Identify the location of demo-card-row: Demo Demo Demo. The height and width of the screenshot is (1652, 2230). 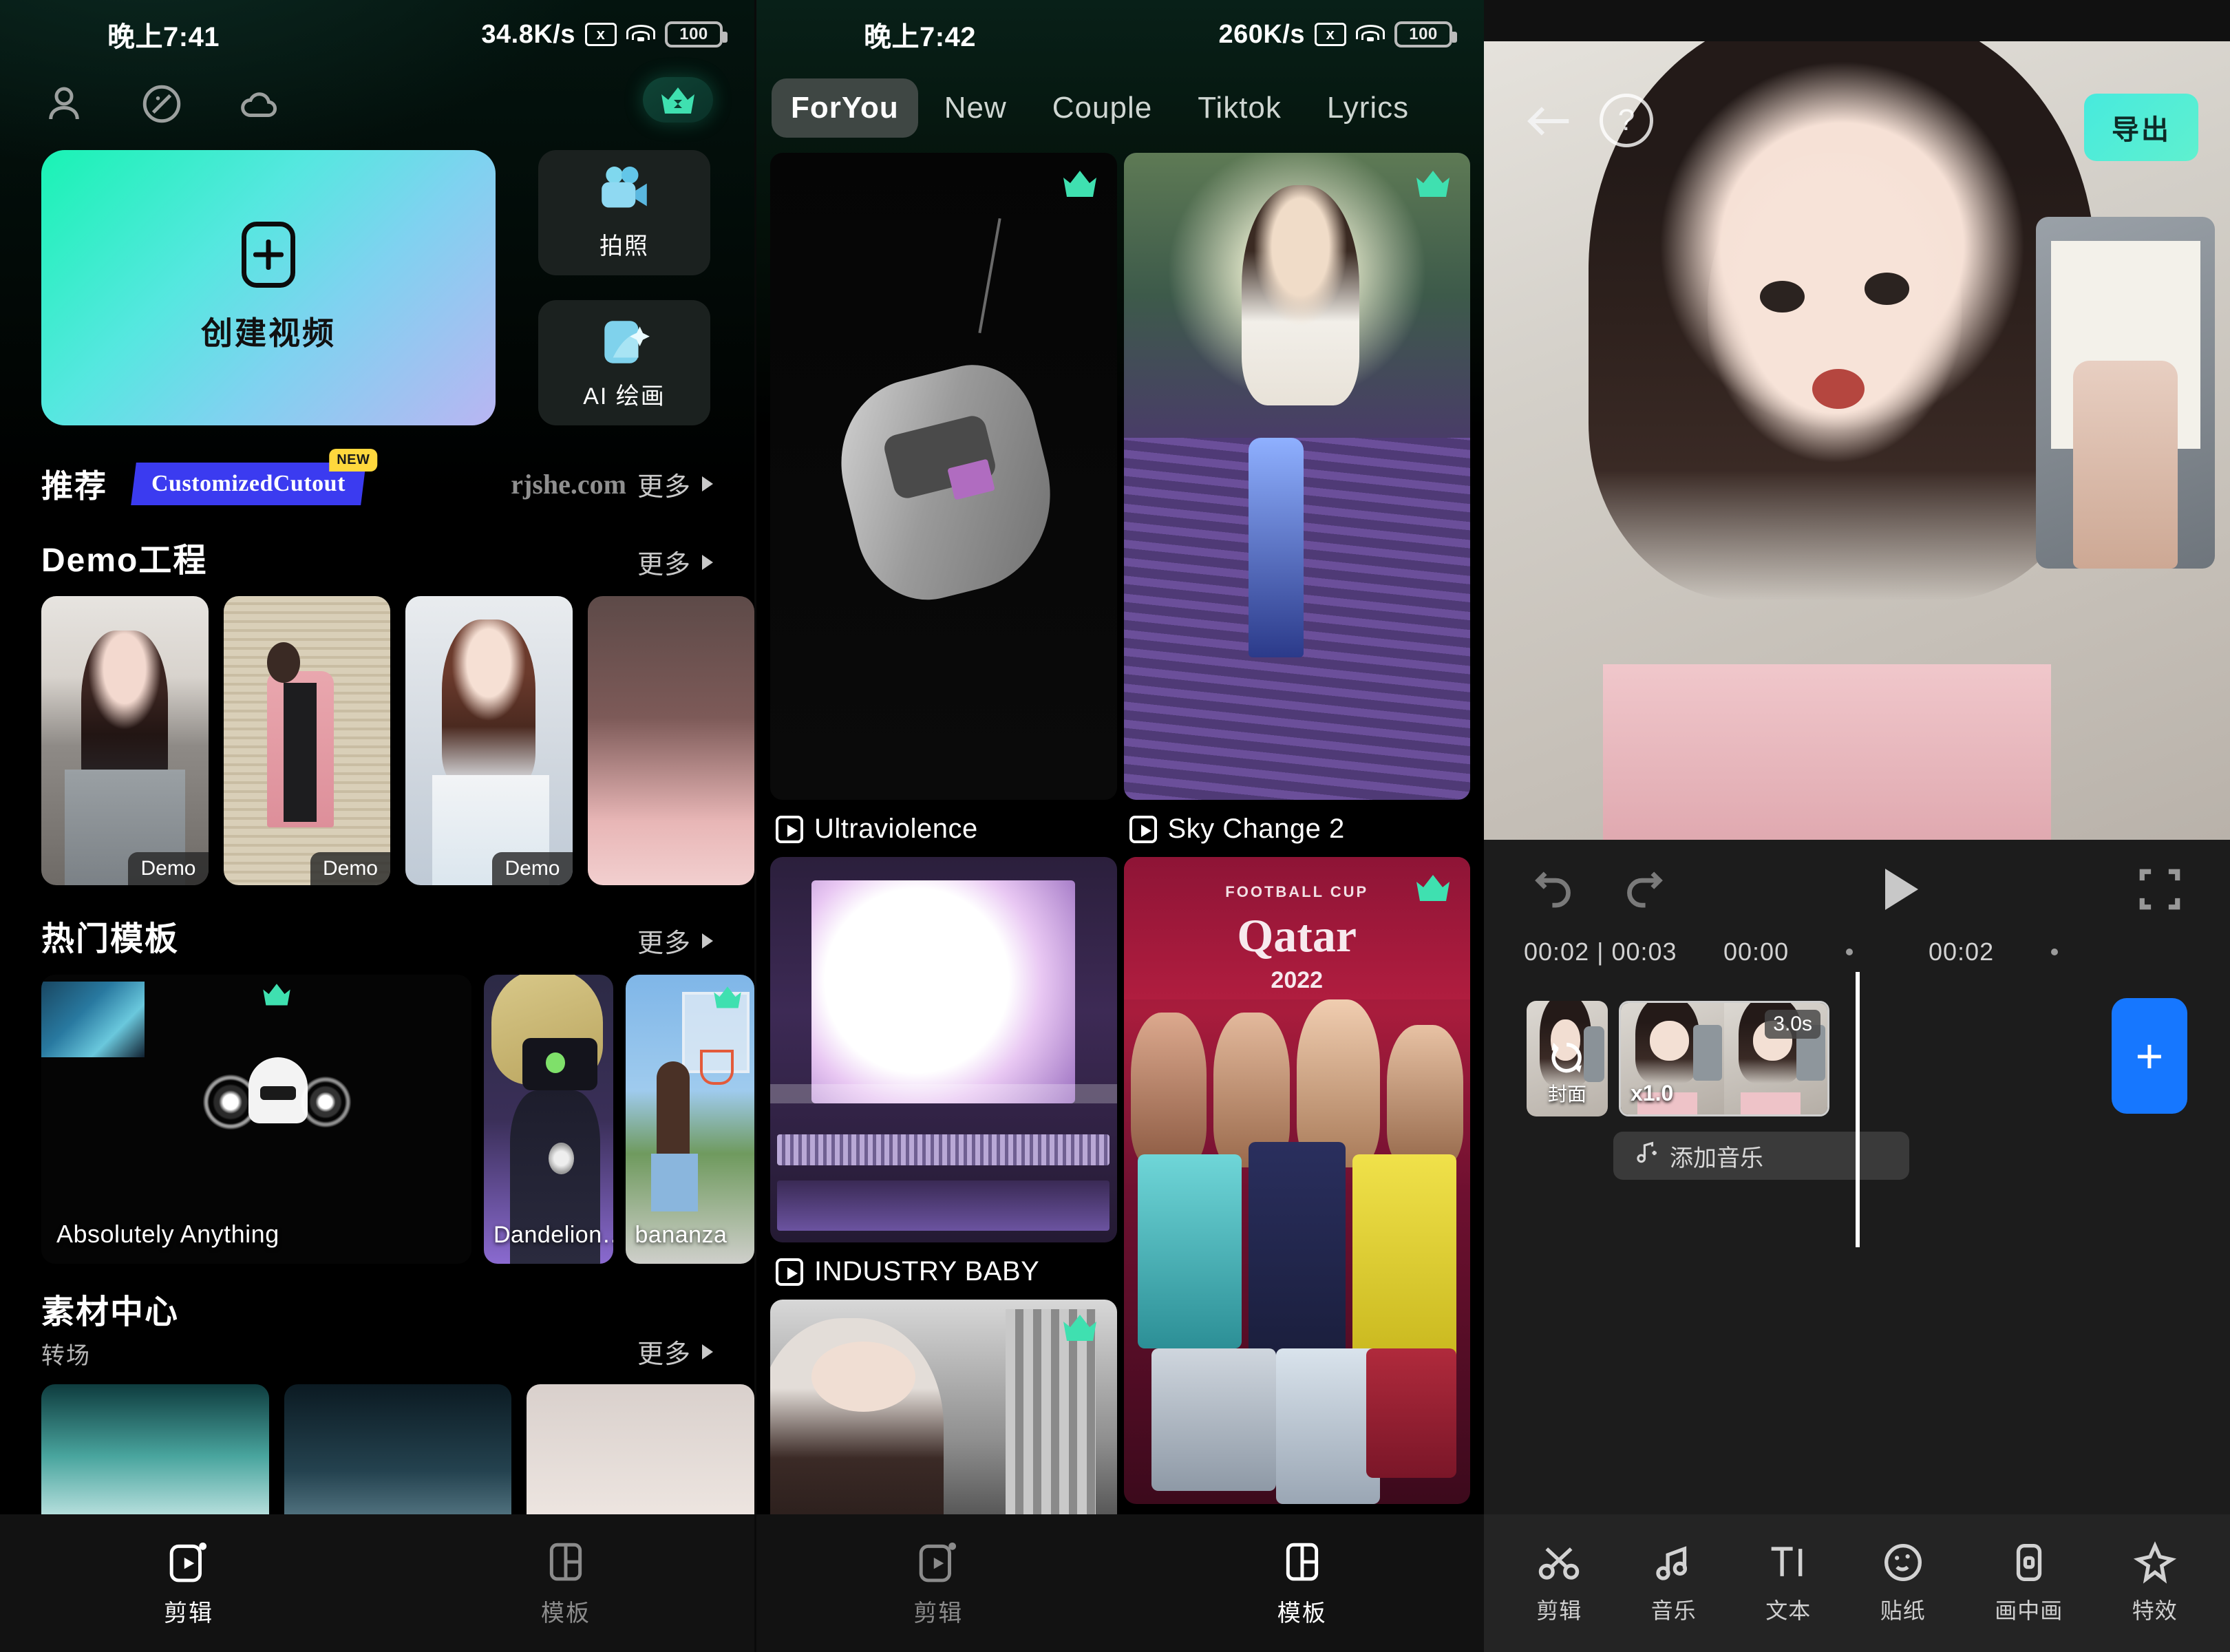
(377, 738).